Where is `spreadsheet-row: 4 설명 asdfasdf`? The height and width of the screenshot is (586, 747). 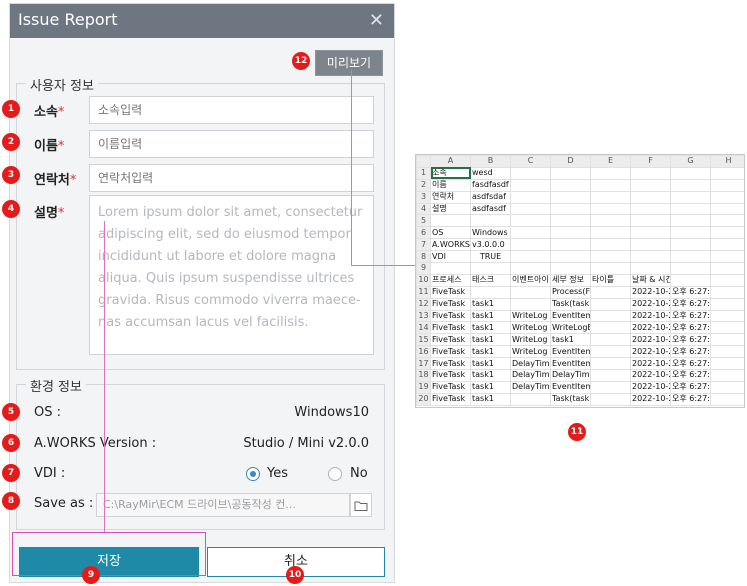
spreadsheet-row: 4 설명 asdfasdf is located at coordinates (580, 209).